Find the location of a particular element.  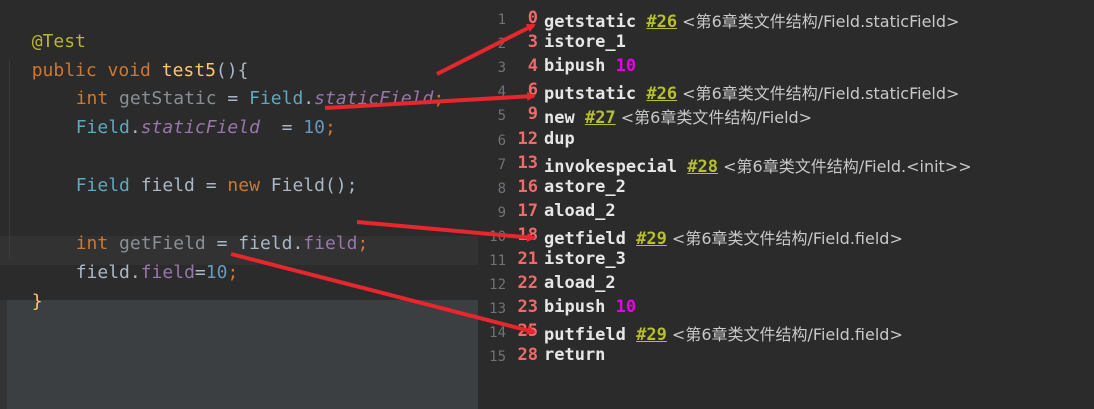

opcode: istore_3 is located at coordinates (585, 259).